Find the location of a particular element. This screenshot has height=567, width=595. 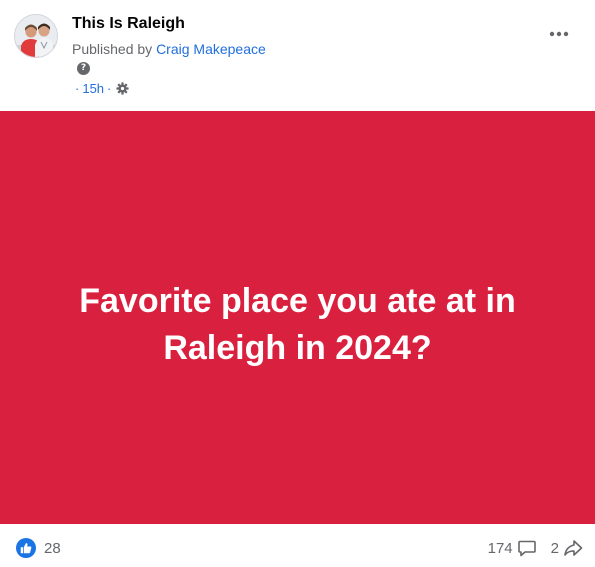

page-avatar is located at coordinates (36, 36).